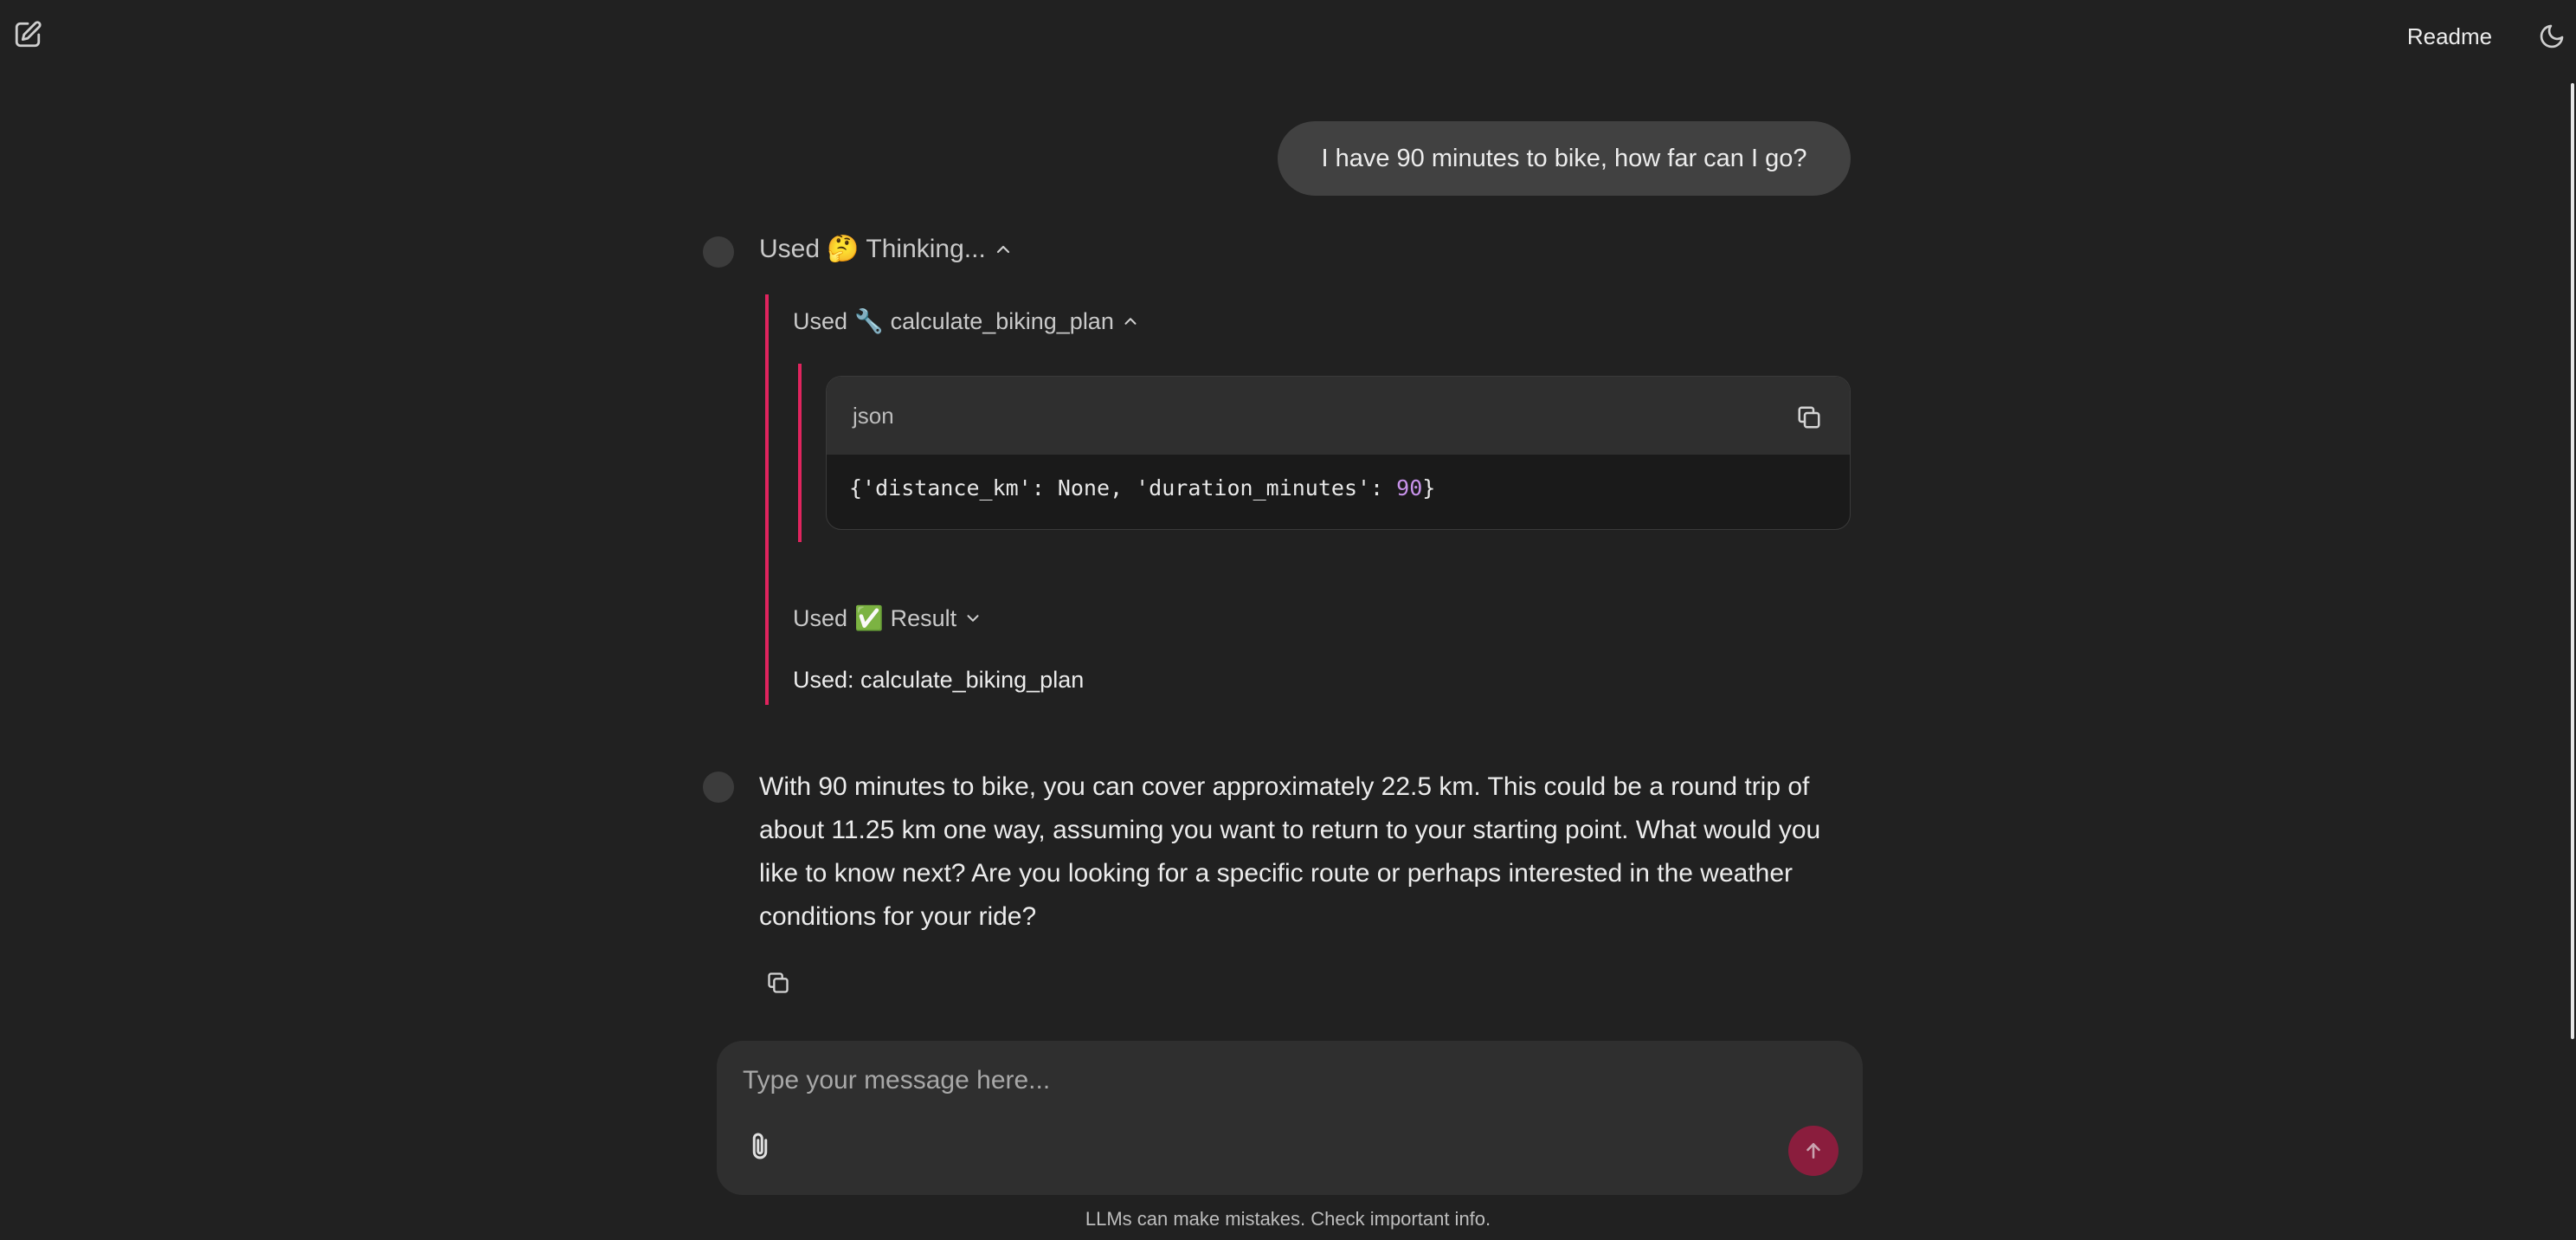 This screenshot has width=2576, height=1240. What do you see at coordinates (820, 320) in the screenshot?
I see `tool-step-prefix: Used` at bounding box center [820, 320].